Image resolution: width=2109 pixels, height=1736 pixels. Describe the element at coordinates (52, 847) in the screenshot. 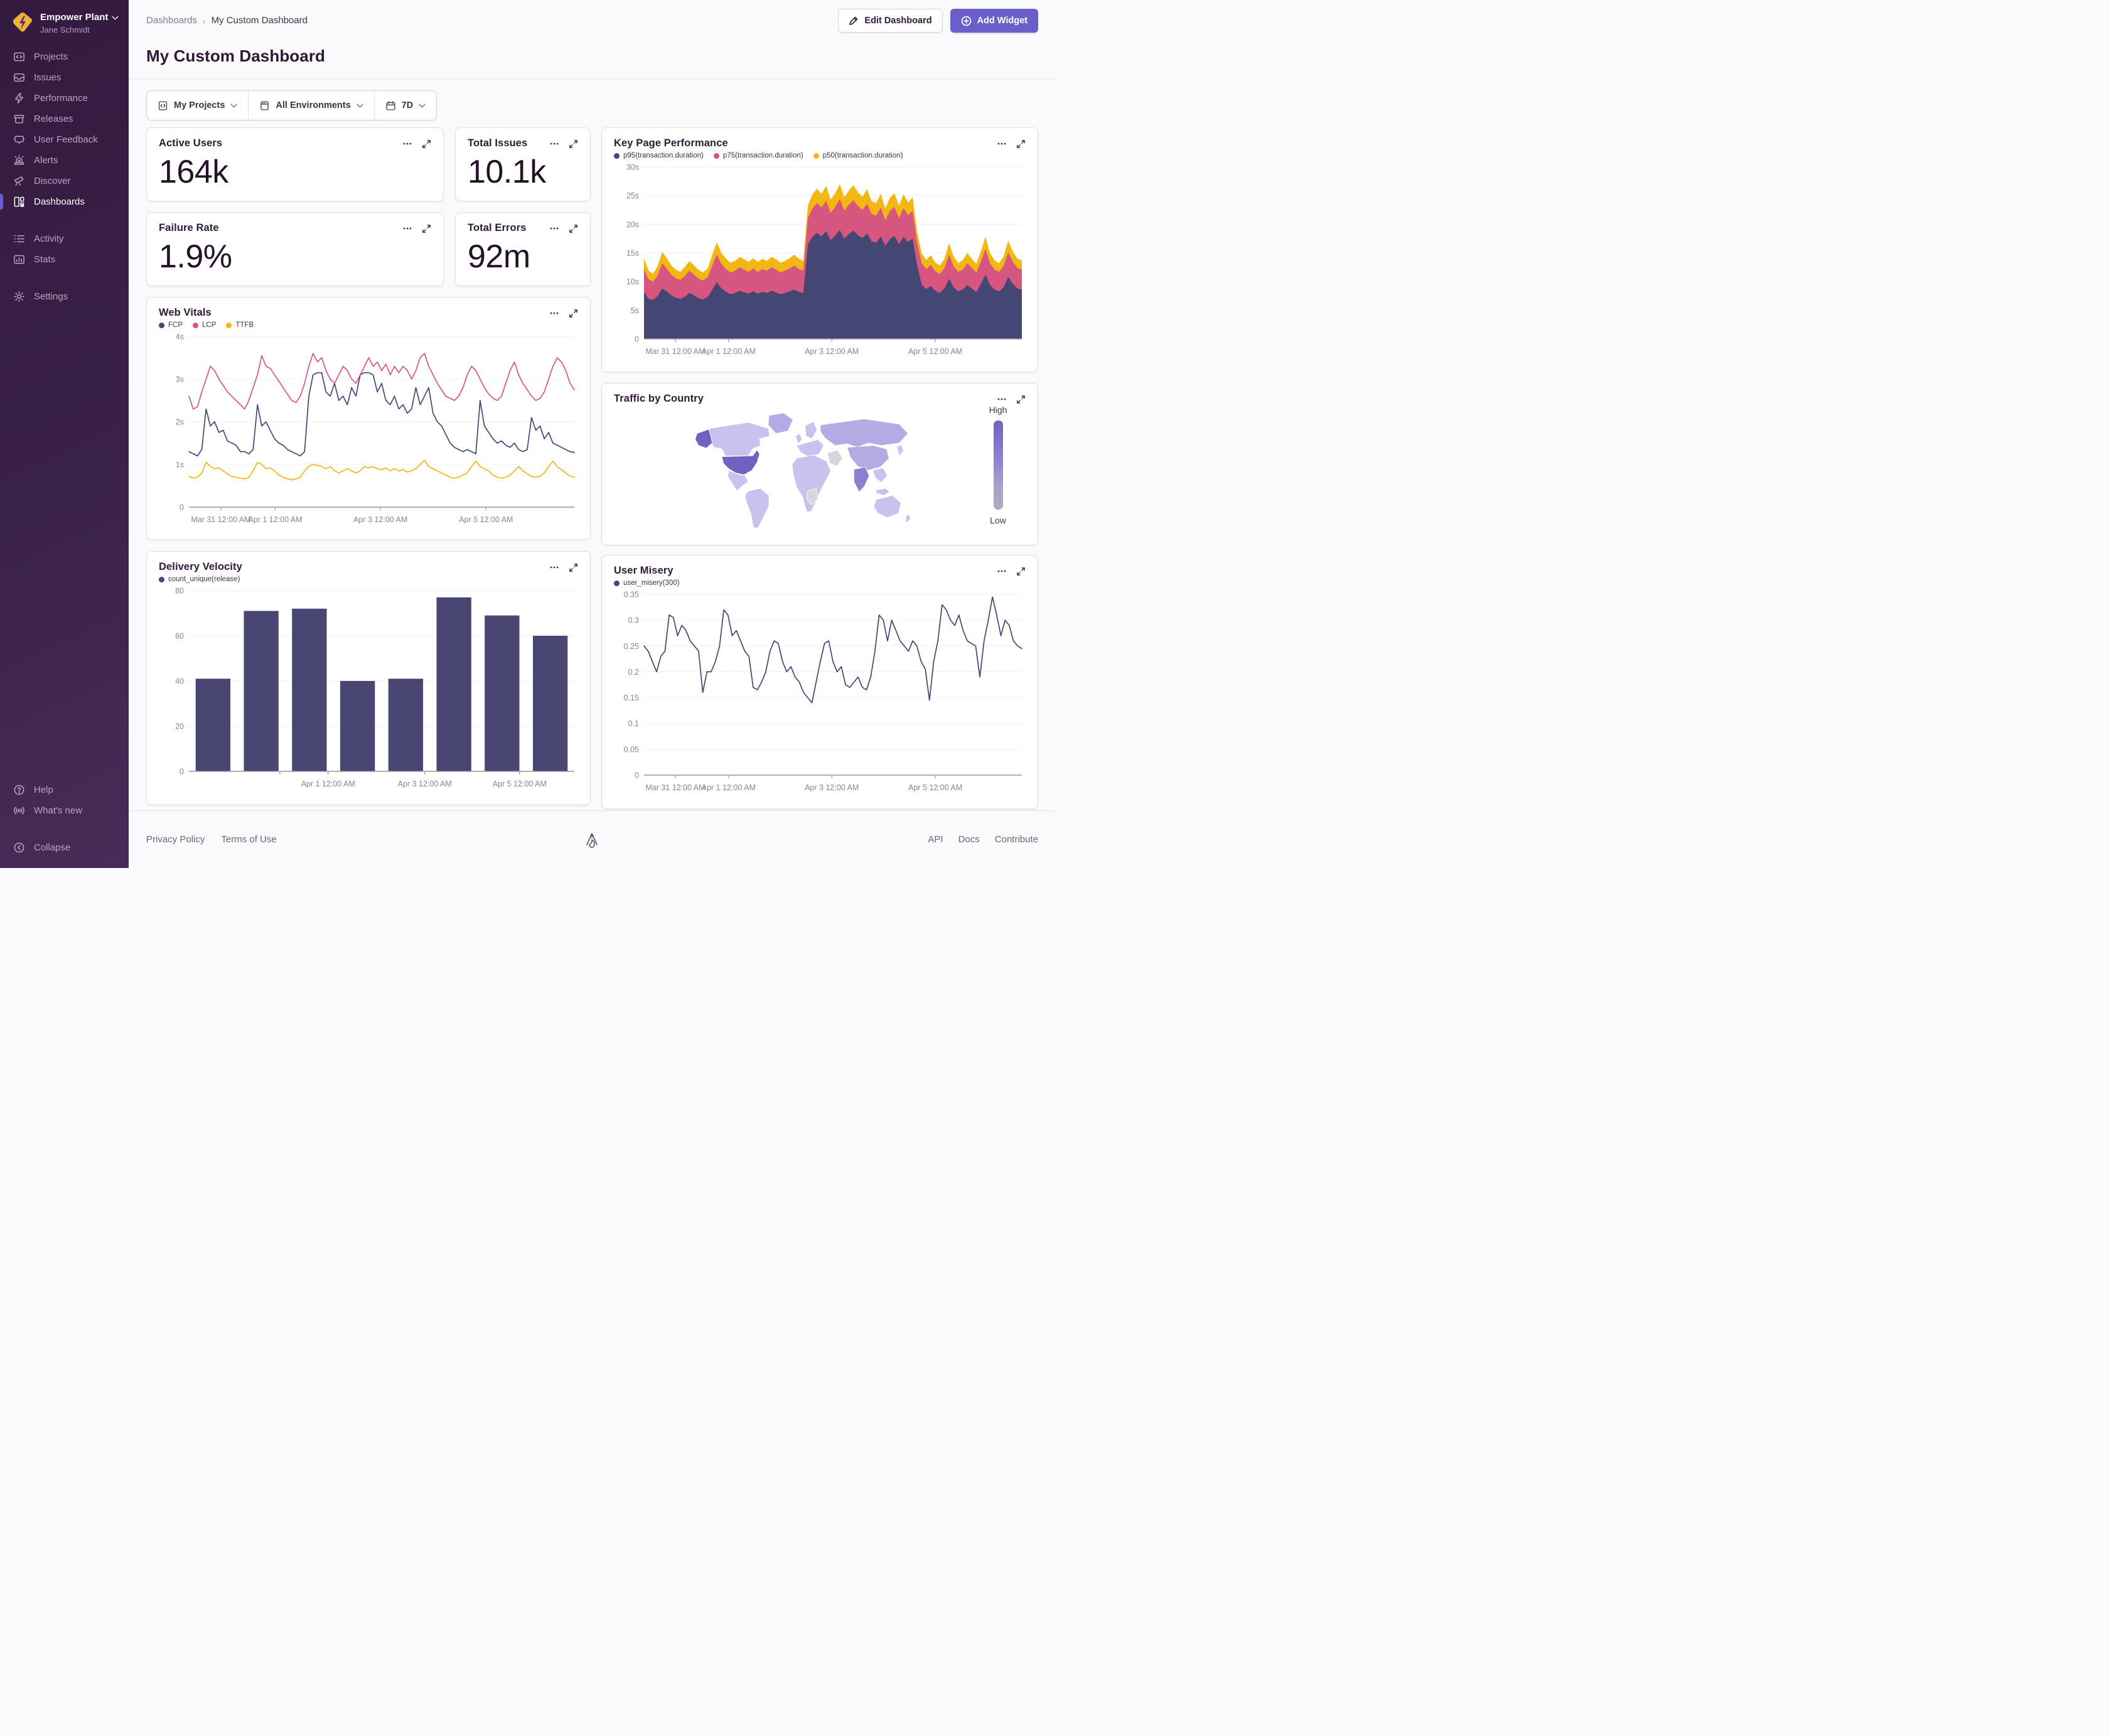

I see `sidebar-item-label: Collapse` at that location.